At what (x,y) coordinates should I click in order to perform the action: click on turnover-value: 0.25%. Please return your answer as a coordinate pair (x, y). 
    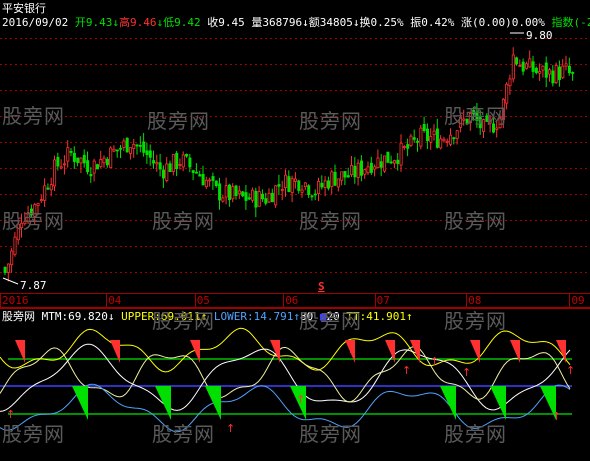
    Looking at the image, I should click on (387, 22).